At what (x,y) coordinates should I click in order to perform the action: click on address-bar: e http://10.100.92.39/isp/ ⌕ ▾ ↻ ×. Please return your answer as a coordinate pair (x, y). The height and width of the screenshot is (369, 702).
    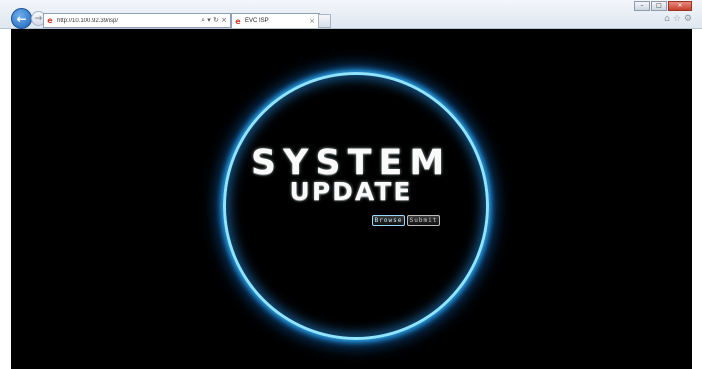
    Looking at the image, I should click on (137, 20).